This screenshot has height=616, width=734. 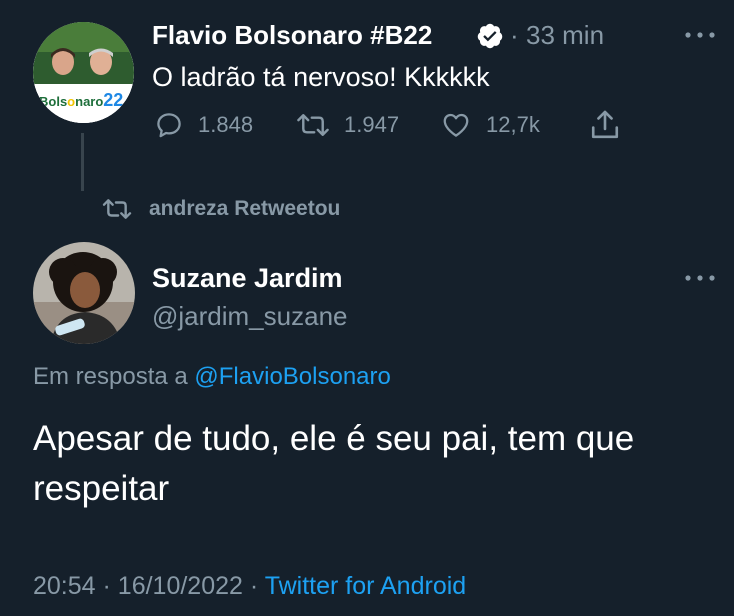 I want to click on verified-badge-icon, so click(x=490, y=36).